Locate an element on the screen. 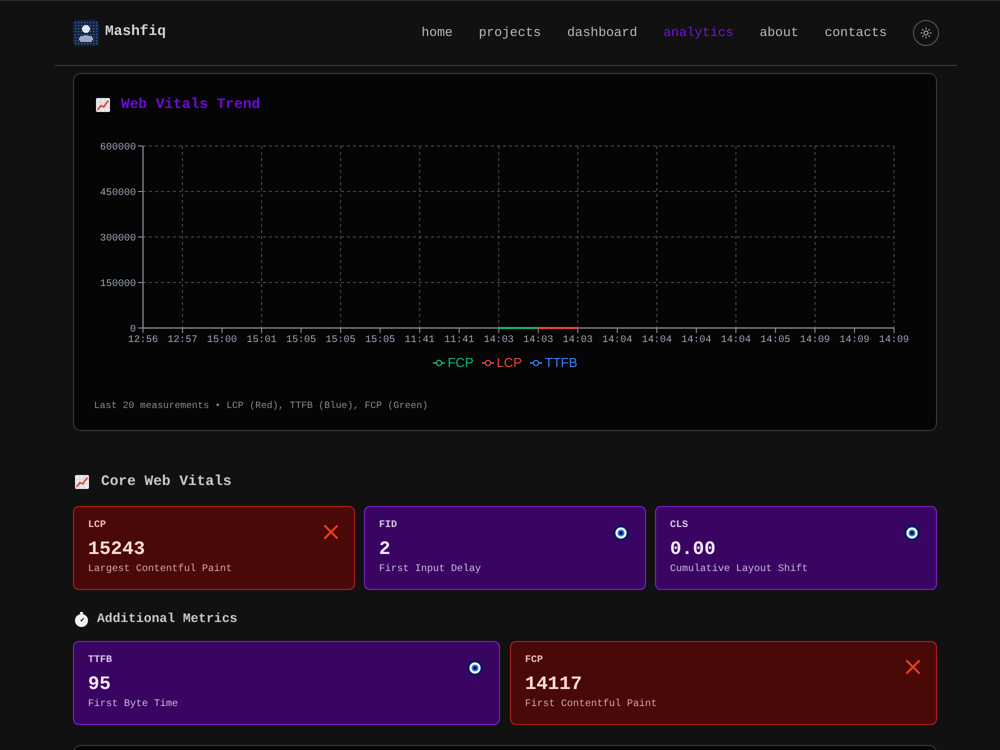  metric-value: 2 is located at coordinates (385, 549).